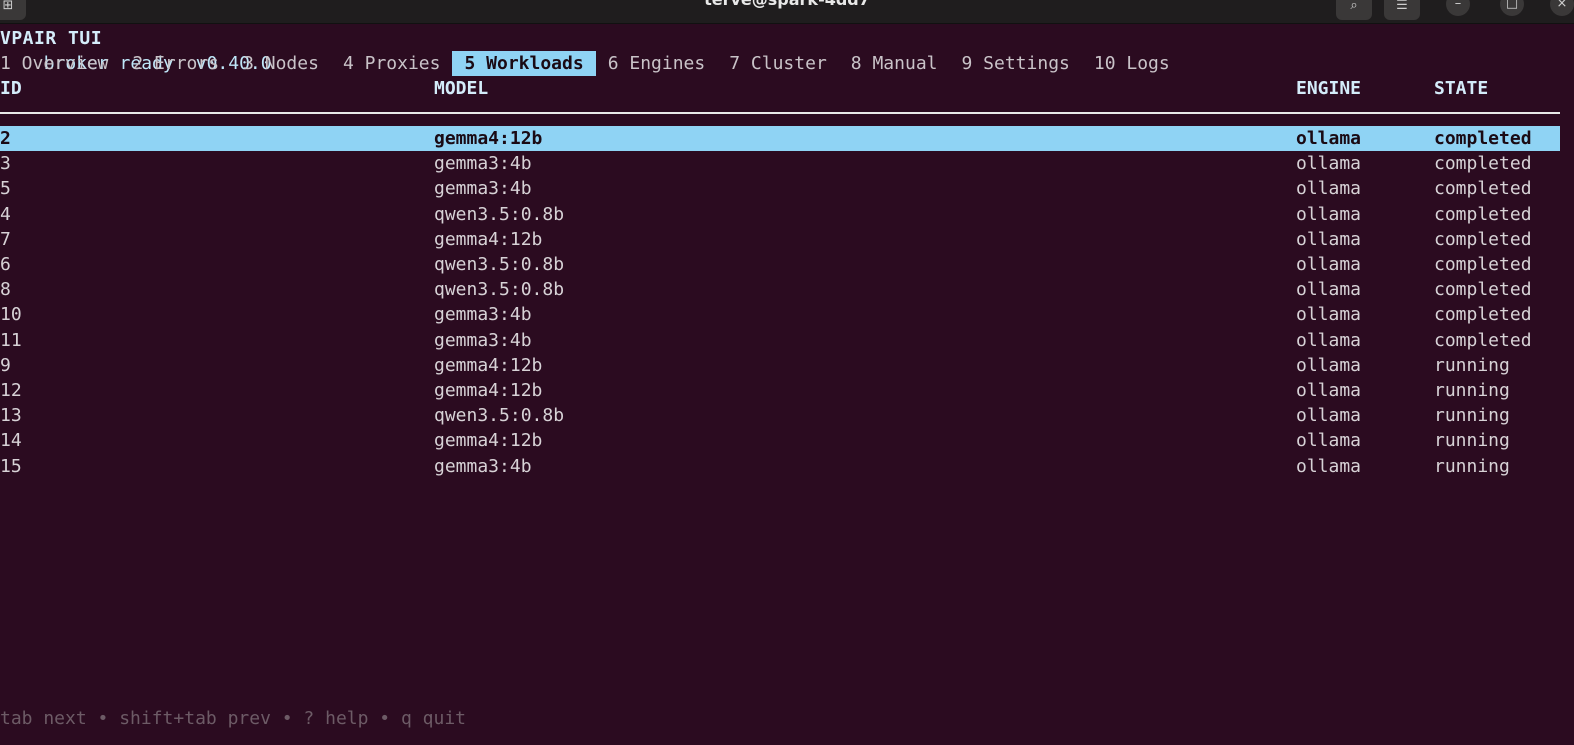 The height and width of the screenshot is (745, 1574). Describe the element at coordinates (1458, 8) in the screenshot. I see `minimize-icon: –` at that location.